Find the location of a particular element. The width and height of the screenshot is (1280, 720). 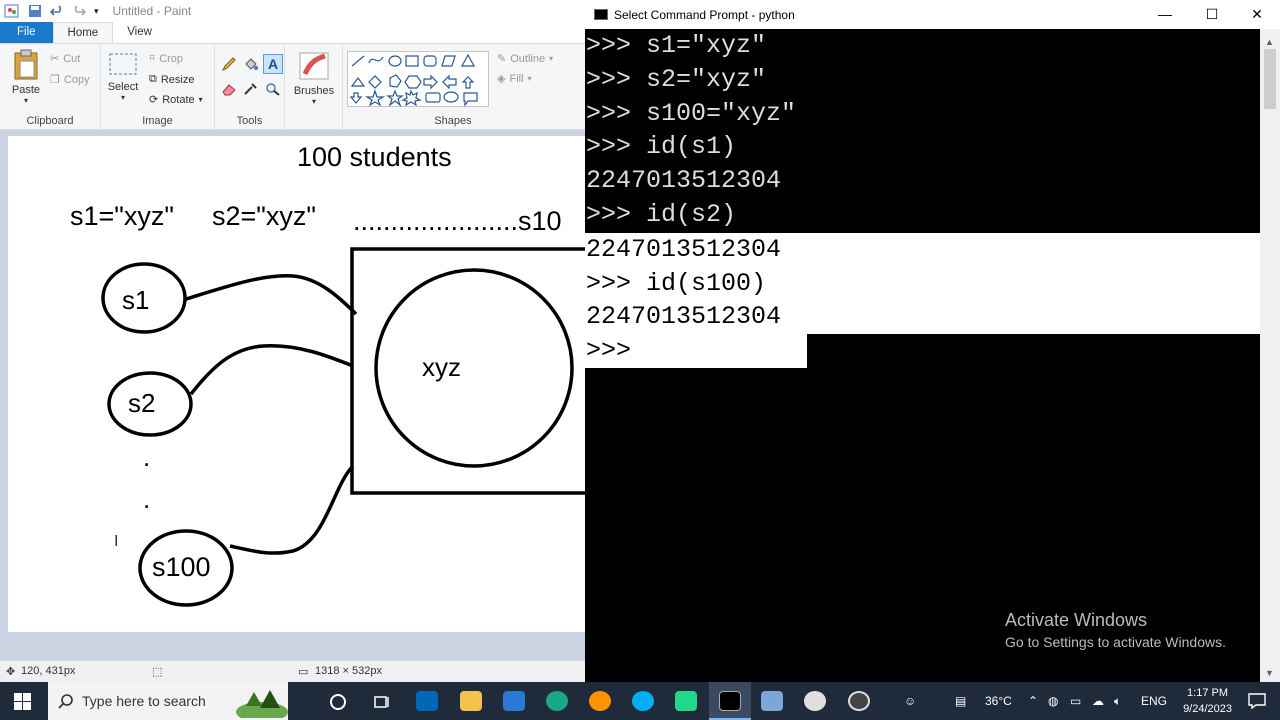

cut-button: ✂ Cut is located at coordinates (65, 59).